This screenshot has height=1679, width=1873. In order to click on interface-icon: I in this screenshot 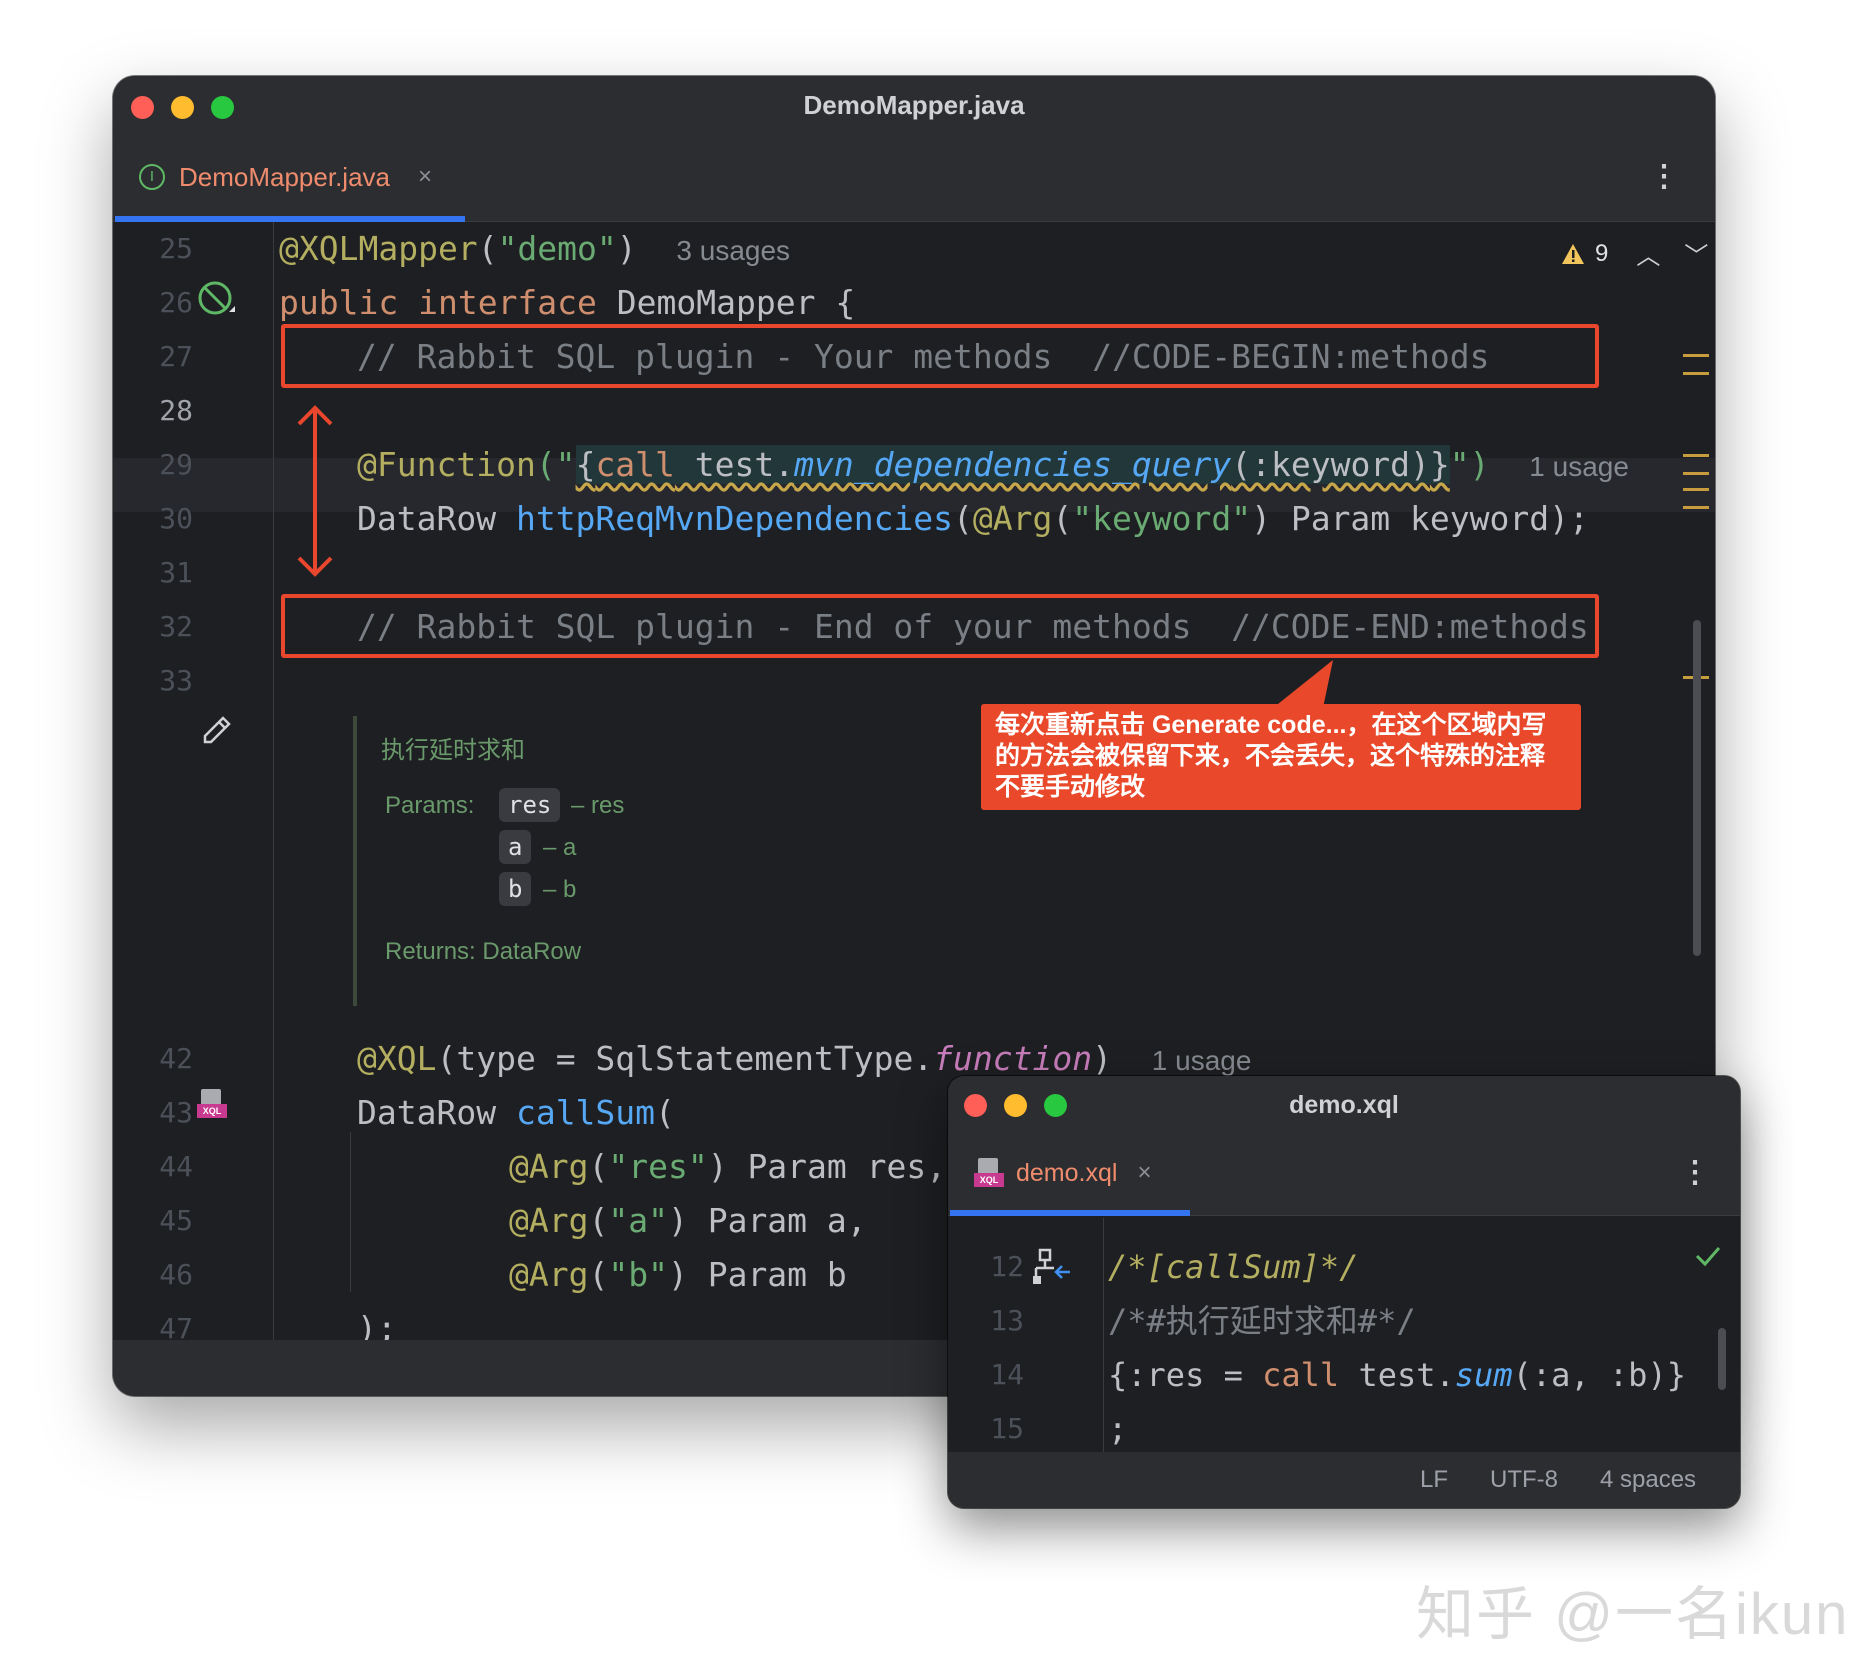, I will do `click(152, 177)`.